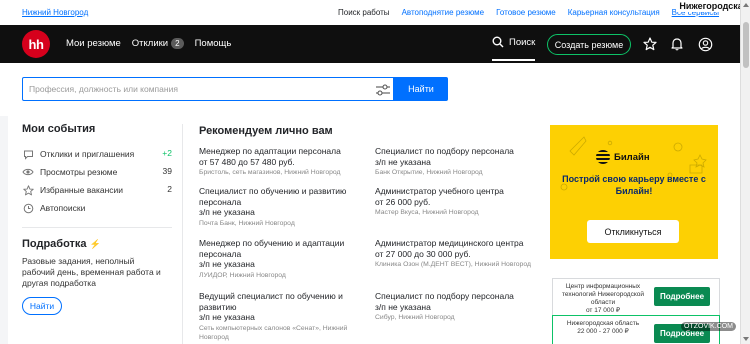 Image resolution: width=750 pixels, height=344 pixels. What do you see at coordinates (632, 157) in the screenshot?
I see `beeline-brand-name: Билайн` at bounding box center [632, 157].